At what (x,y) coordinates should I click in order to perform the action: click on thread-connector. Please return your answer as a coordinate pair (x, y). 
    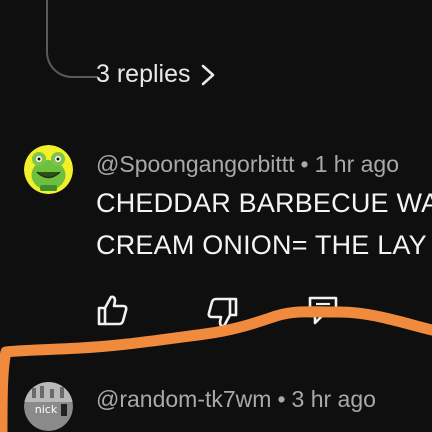
    Looking at the image, I should click on (72, 39).